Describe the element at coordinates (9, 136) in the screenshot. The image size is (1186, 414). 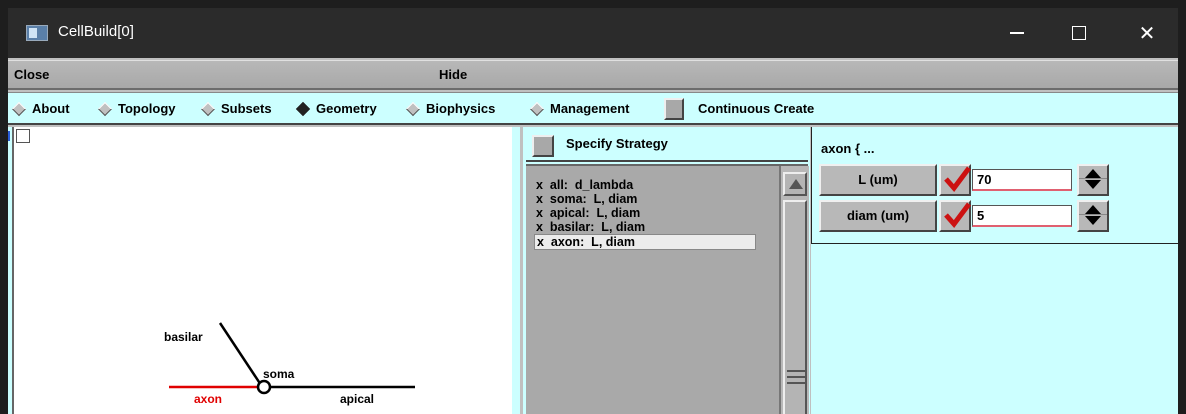
I see `edge-marker` at that location.